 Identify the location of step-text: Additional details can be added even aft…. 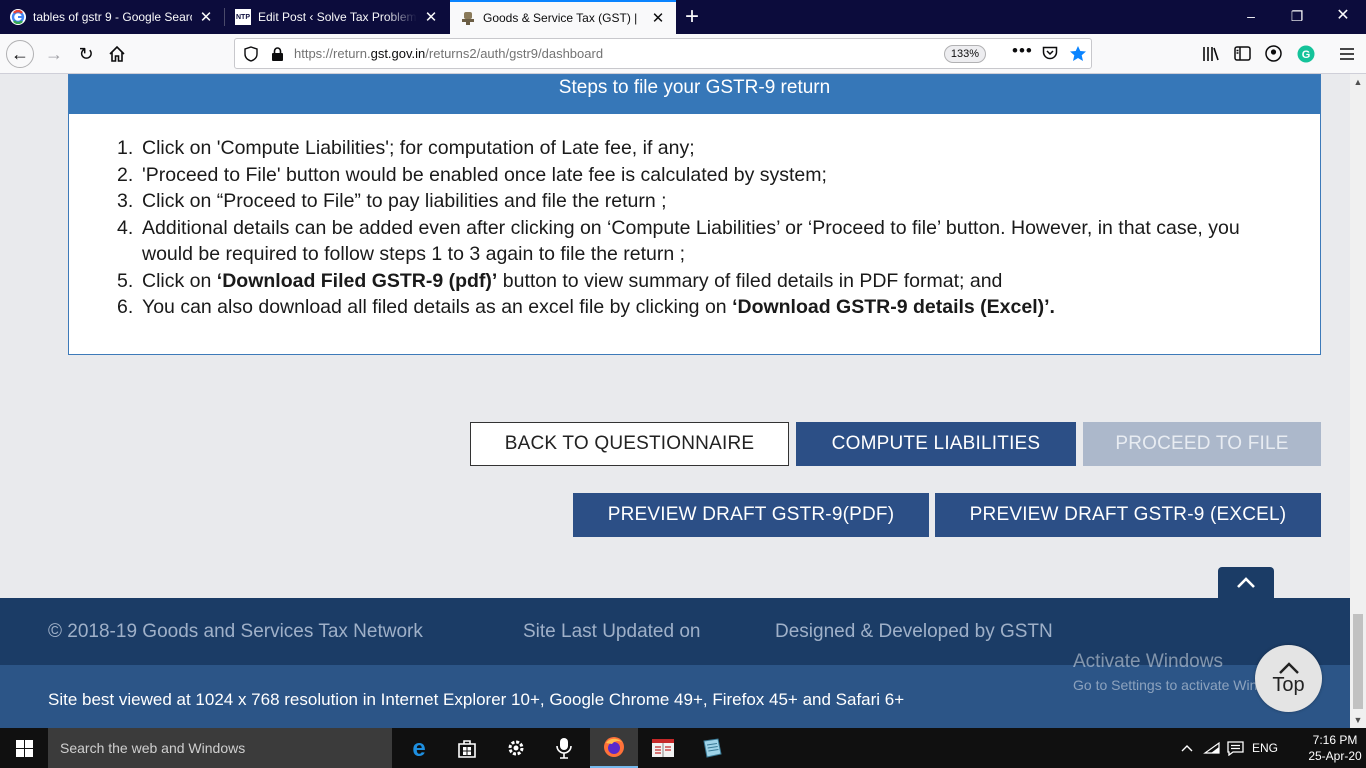
(691, 241).